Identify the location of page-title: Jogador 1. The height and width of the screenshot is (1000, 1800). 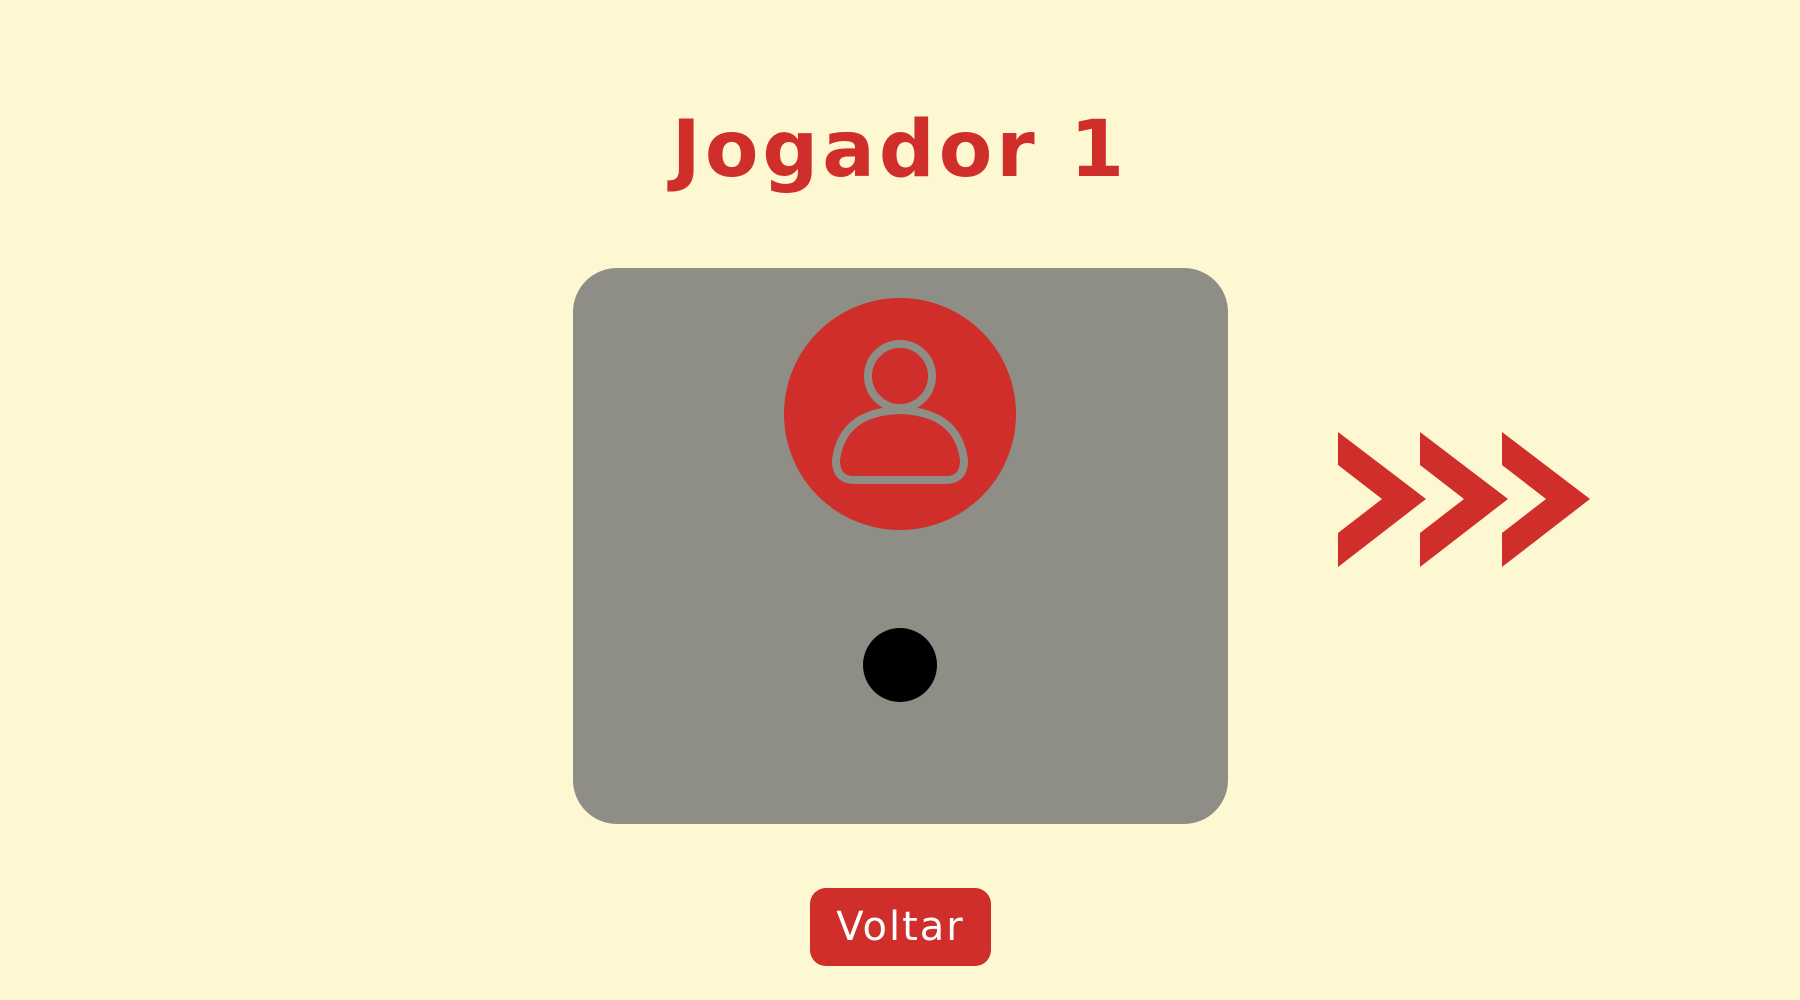
(900, 150).